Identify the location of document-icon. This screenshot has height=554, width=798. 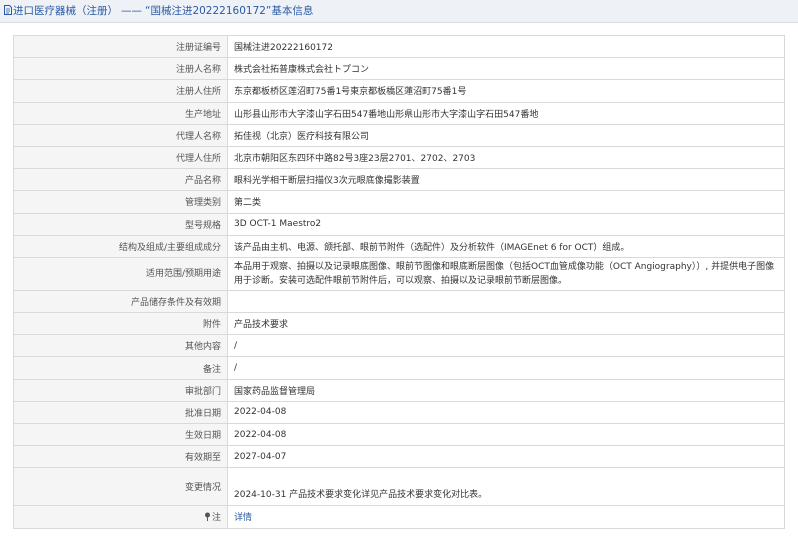
(8, 8).